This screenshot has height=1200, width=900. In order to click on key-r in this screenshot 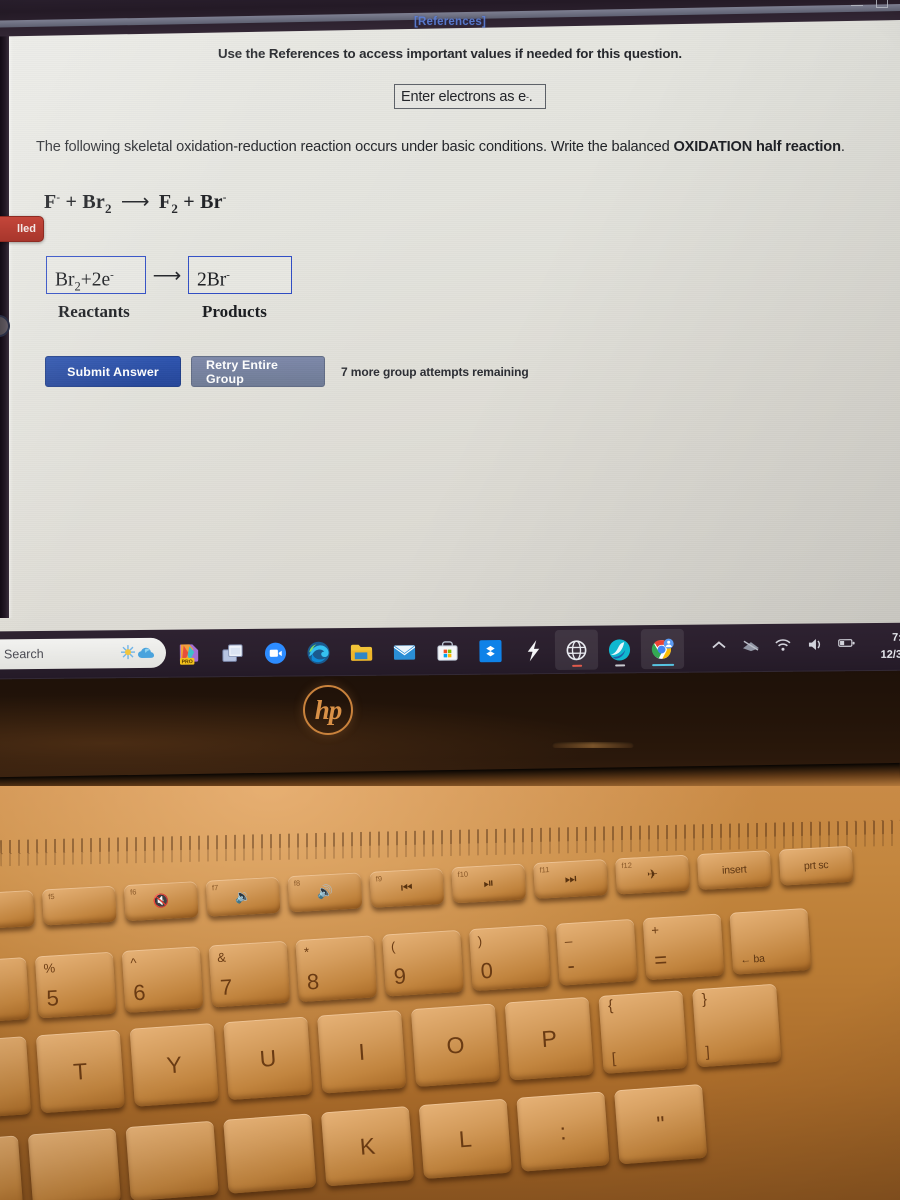, I will do `click(16, 1078)`.